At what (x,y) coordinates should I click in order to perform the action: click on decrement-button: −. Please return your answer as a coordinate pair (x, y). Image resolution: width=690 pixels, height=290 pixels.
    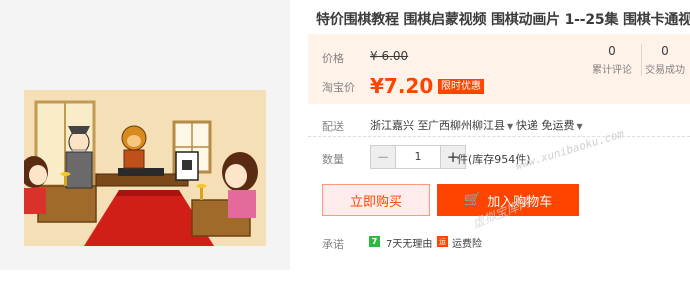
    Looking at the image, I should click on (383, 157).